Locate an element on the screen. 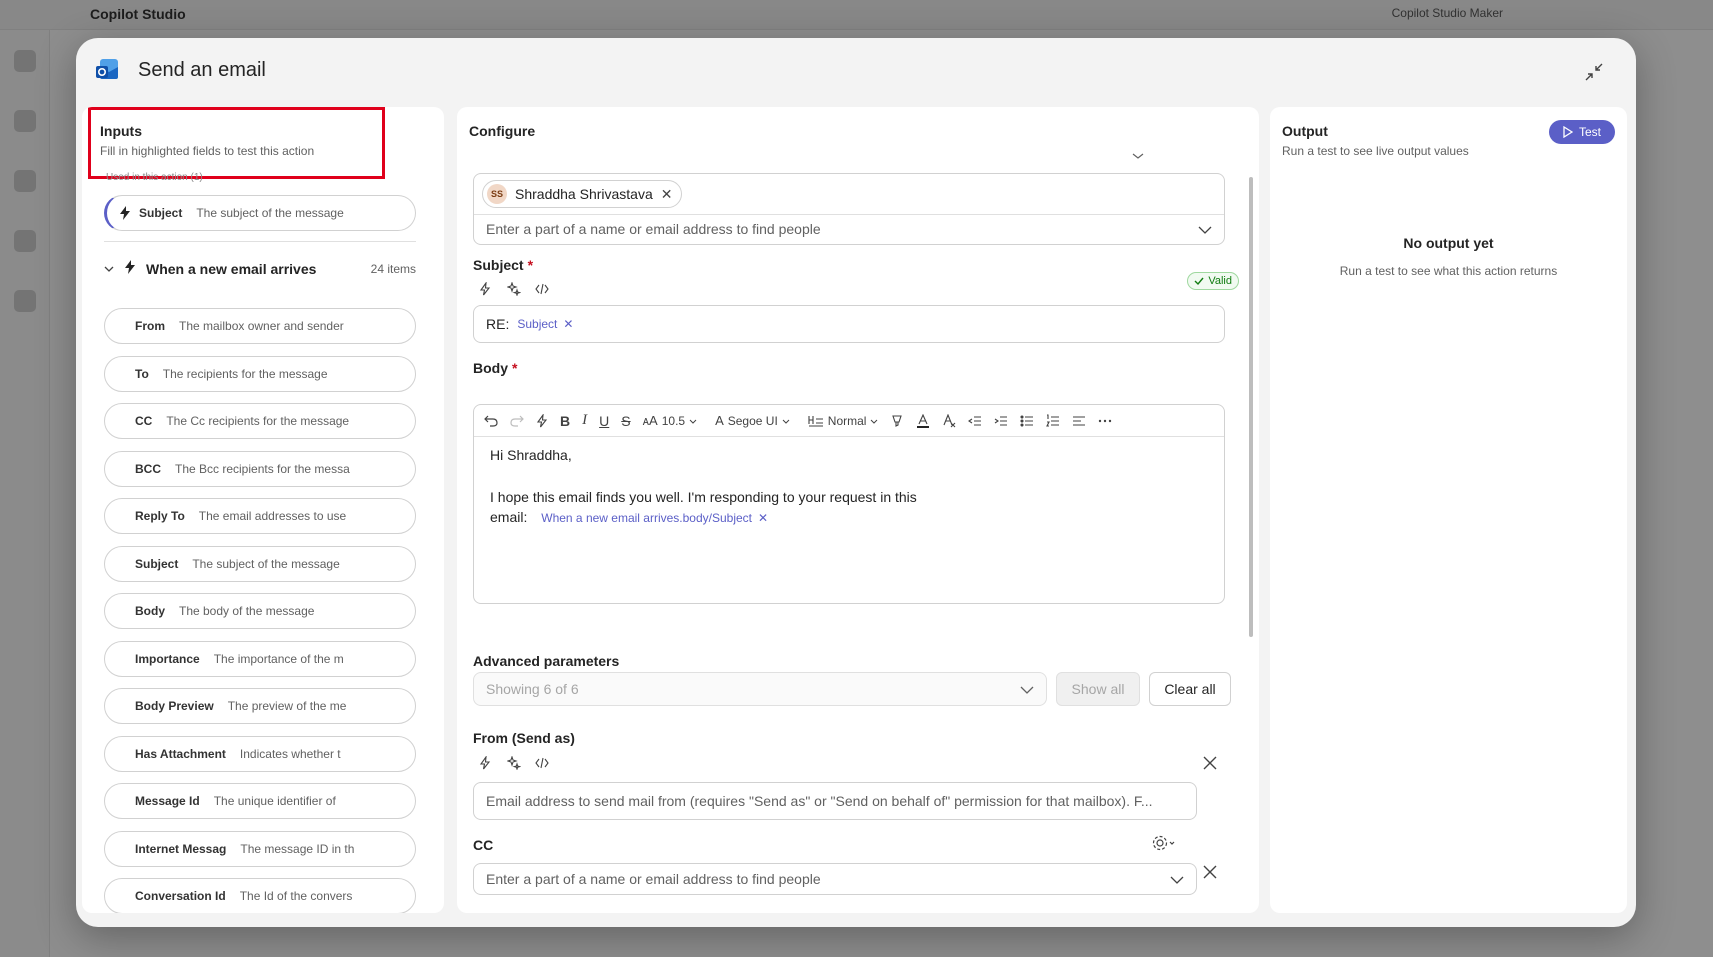 This screenshot has height=957, width=1713. outdent-icon is located at coordinates (975, 421).